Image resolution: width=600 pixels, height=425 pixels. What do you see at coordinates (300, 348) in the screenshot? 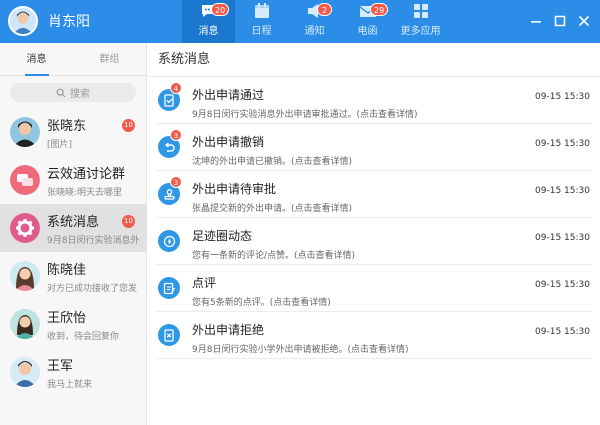
I see `message-detail: 9月8日闵行实验小学外出申请被拒绝。(点击查看详情)` at bounding box center [300, 348].